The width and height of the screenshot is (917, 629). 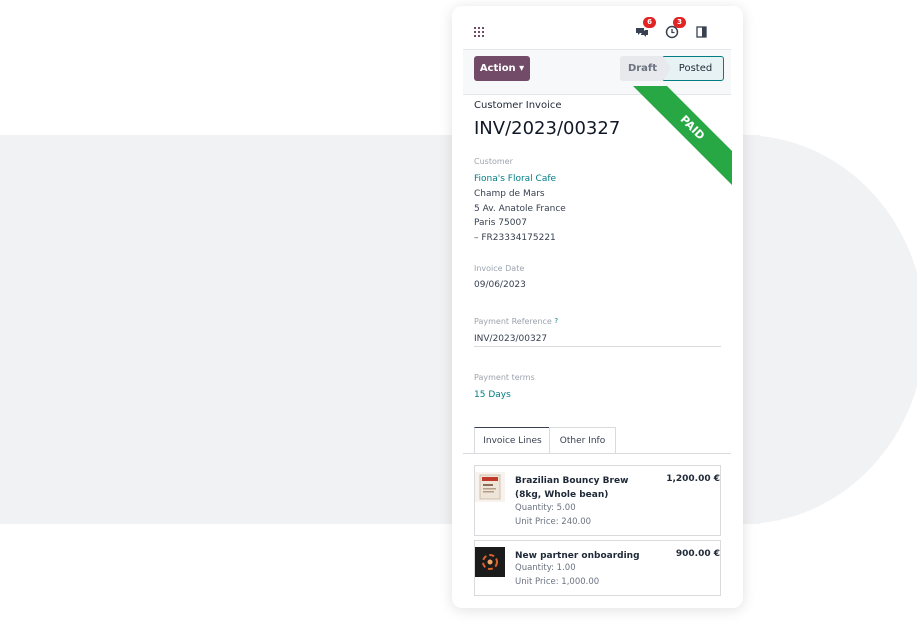 I want to click on invoice-date-label: Invoice Date, so click(x=499, y=268).